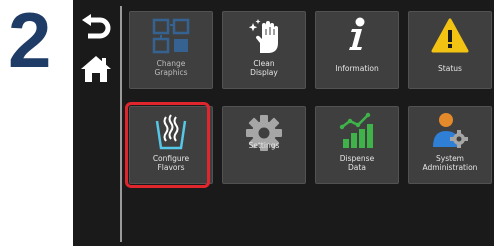  I want to click on step-number: 2, so click(30, 42).